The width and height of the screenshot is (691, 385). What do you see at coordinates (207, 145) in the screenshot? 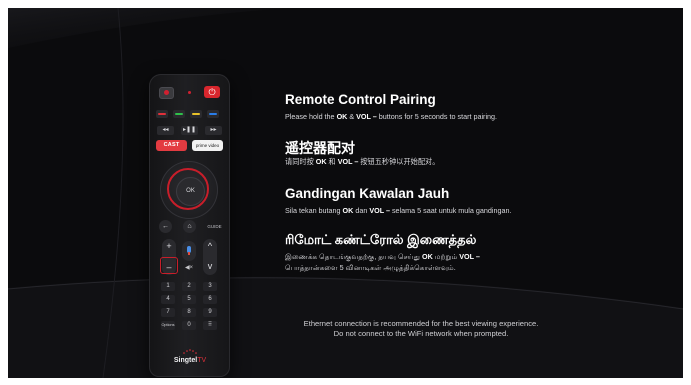
I see `prime-video-button: prime video` at bounding box center [207, 145].